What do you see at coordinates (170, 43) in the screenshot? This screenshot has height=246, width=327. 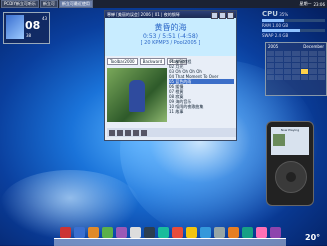 I see `song-bitrate: [ 20 KPMP3 / Pool2005 ]` at bounding box center [170, 43].